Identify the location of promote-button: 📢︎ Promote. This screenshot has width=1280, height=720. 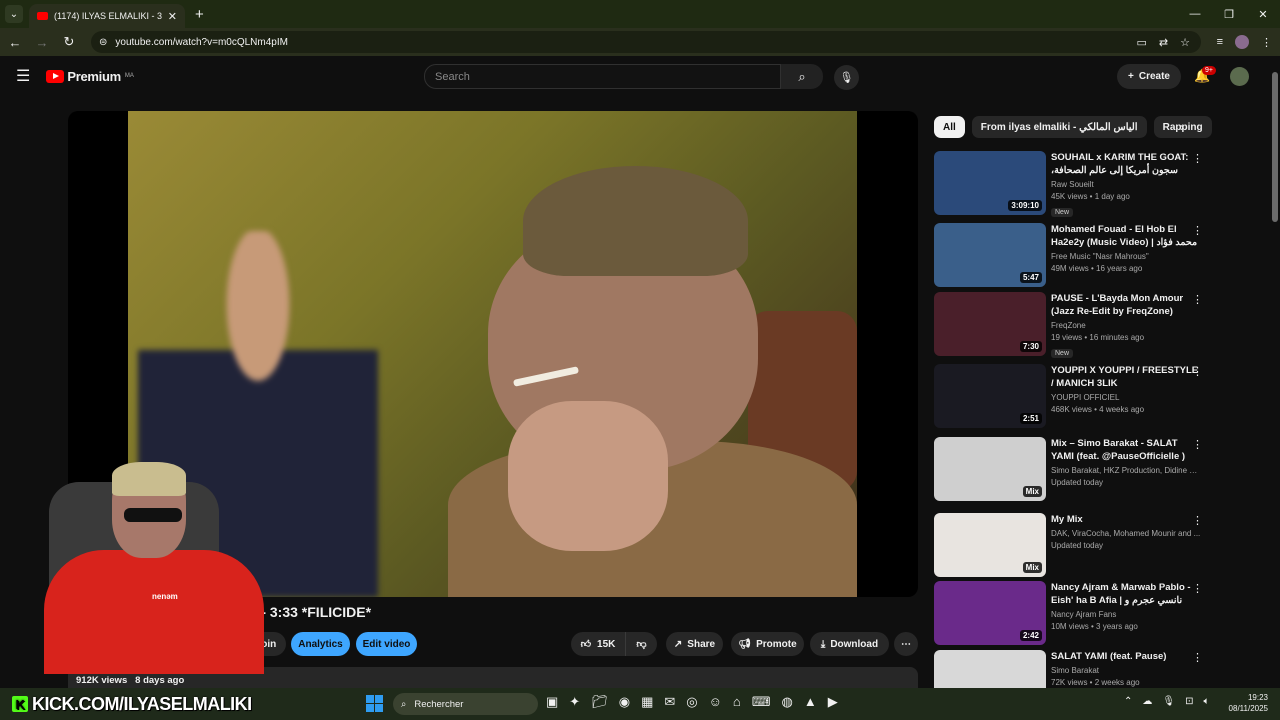
(767, 644).